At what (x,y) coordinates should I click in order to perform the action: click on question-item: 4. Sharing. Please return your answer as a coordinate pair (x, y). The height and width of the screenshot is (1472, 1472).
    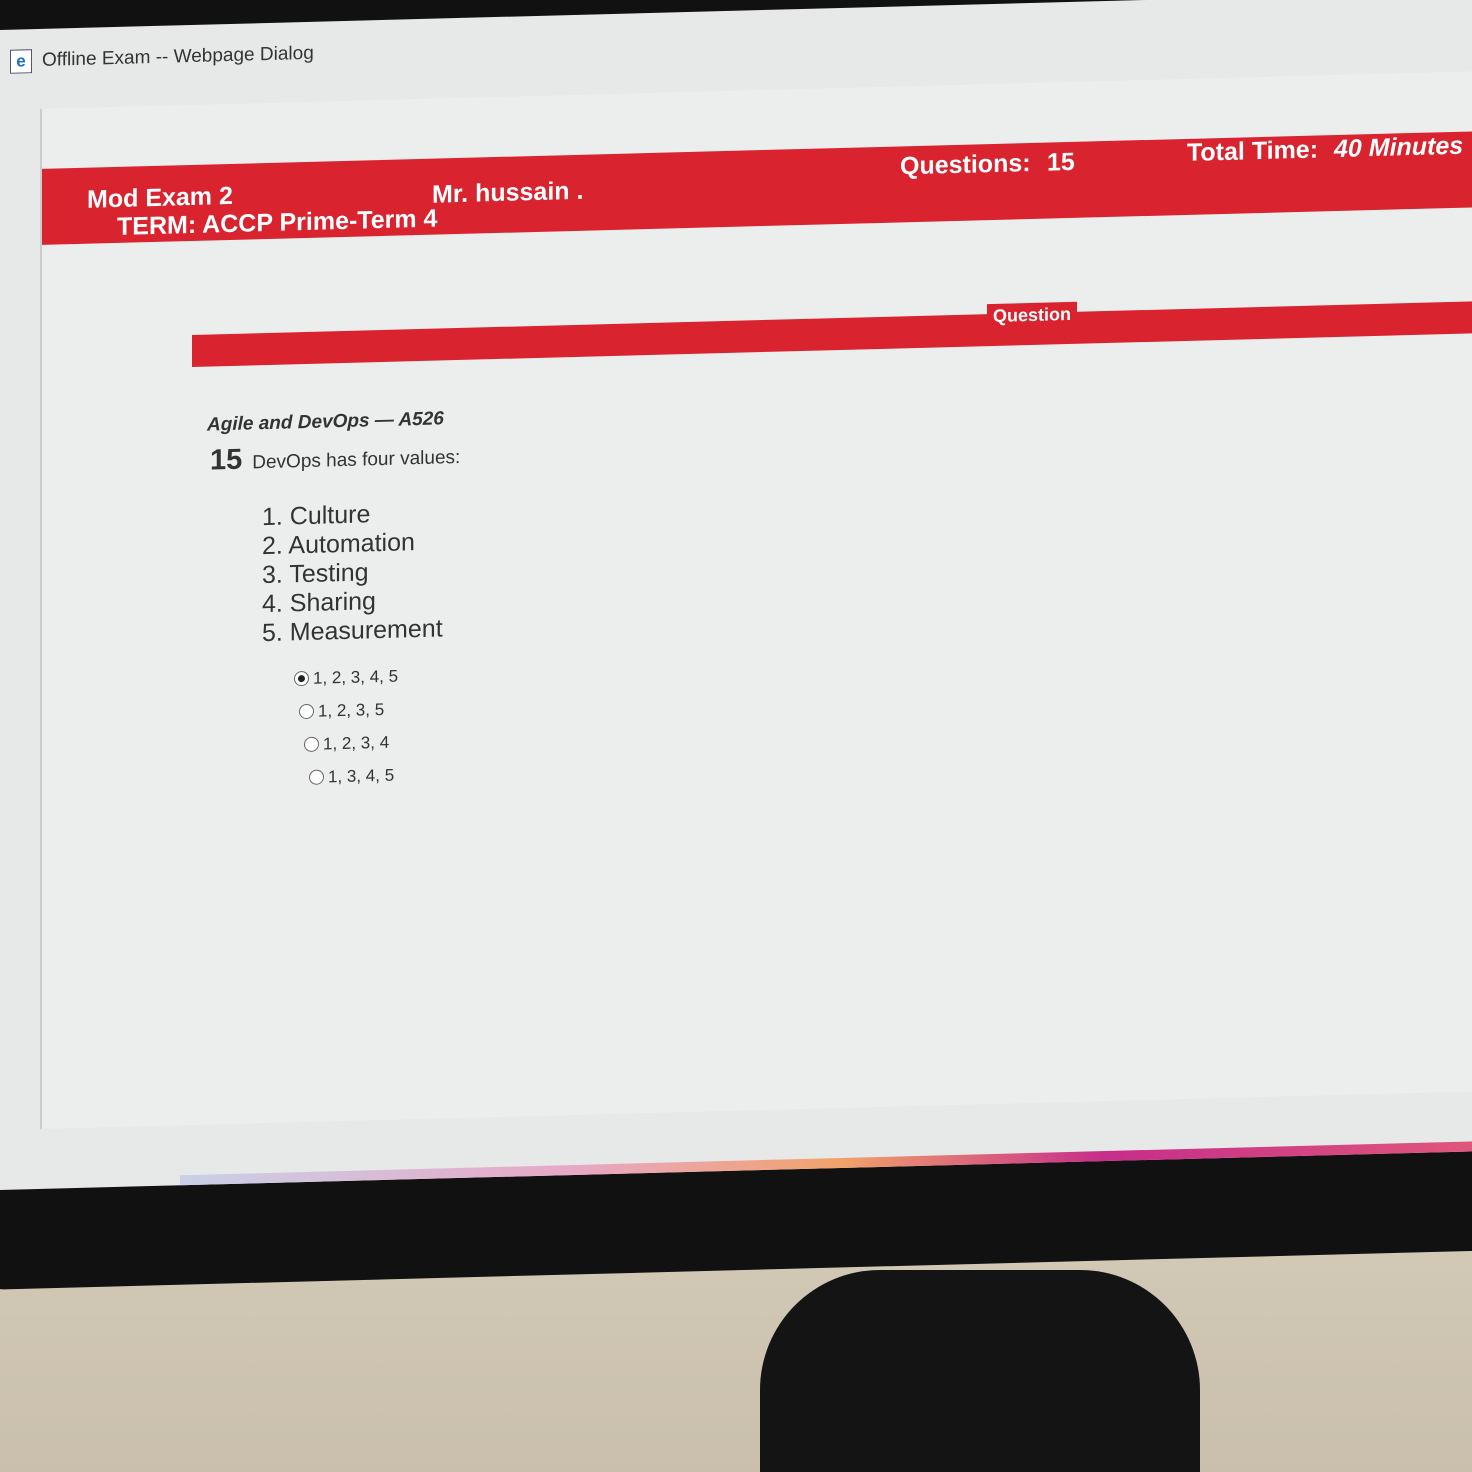
    Looking at the image, I should click on (319, 603).